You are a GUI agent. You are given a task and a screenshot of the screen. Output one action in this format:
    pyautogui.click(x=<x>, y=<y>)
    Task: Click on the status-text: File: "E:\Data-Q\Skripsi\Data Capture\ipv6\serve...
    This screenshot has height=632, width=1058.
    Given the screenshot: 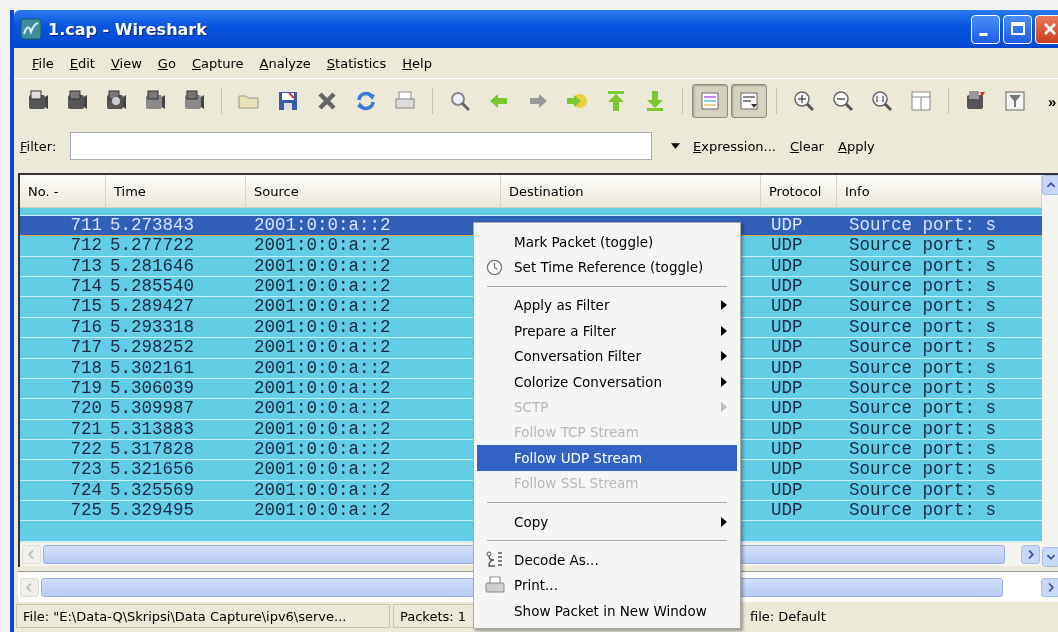 What is the action you would take?
    pyautogui.click(x=203, y=616)
    